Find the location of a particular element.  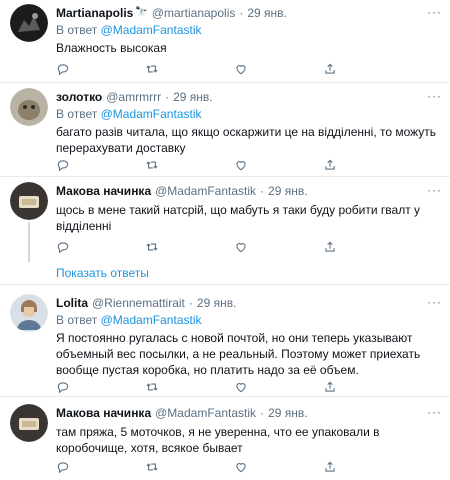

display-name: золотко is located at coordinates (79, 97).